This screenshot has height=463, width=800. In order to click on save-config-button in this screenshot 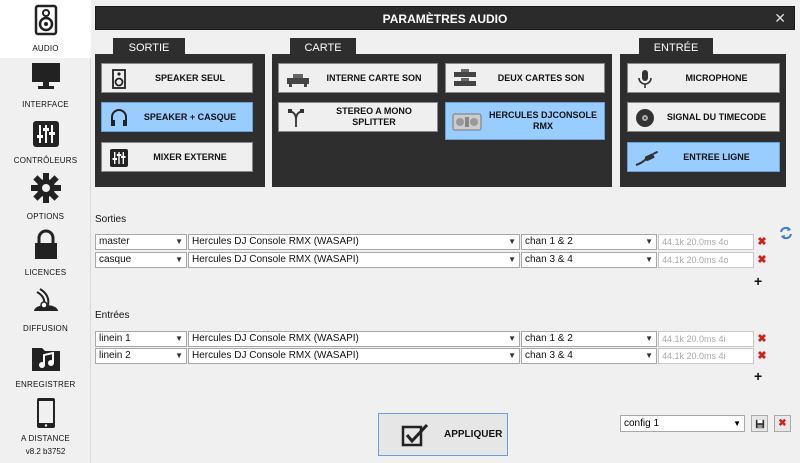, I will do `click(759, 423)`.